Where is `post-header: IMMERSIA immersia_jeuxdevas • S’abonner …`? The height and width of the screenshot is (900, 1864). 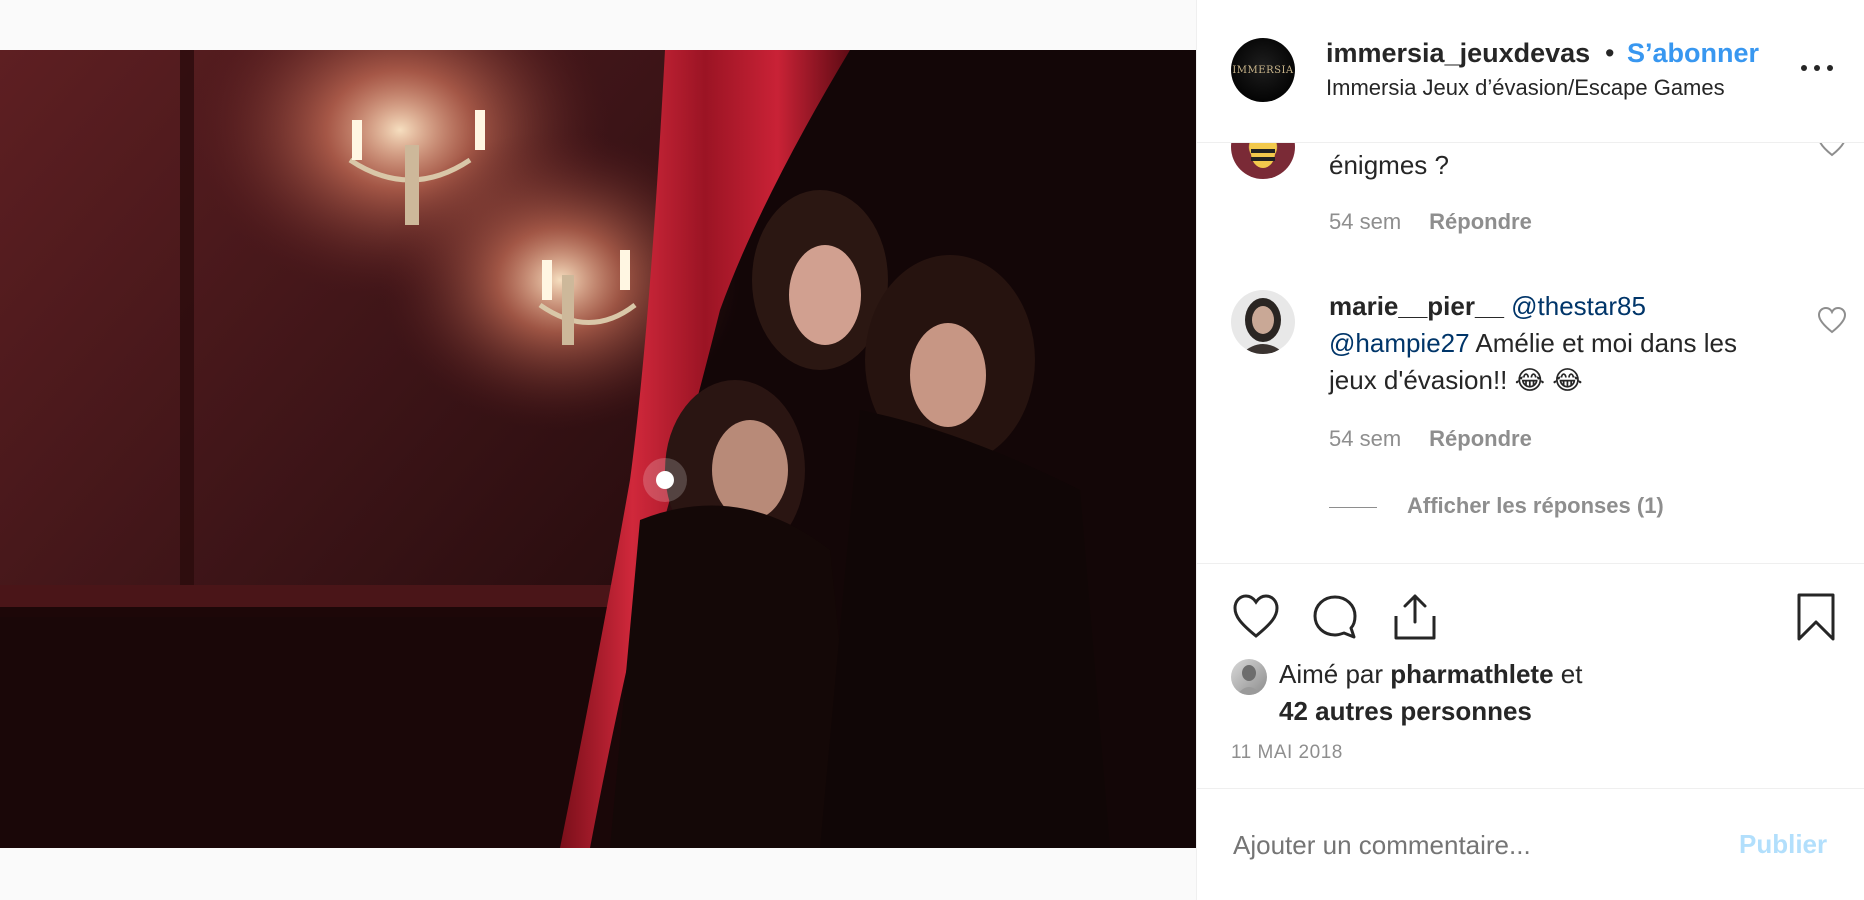 post-header: IMMERSIA immersia_jeuxdevas • S’abonner … is located at coordinates (1530, 71).